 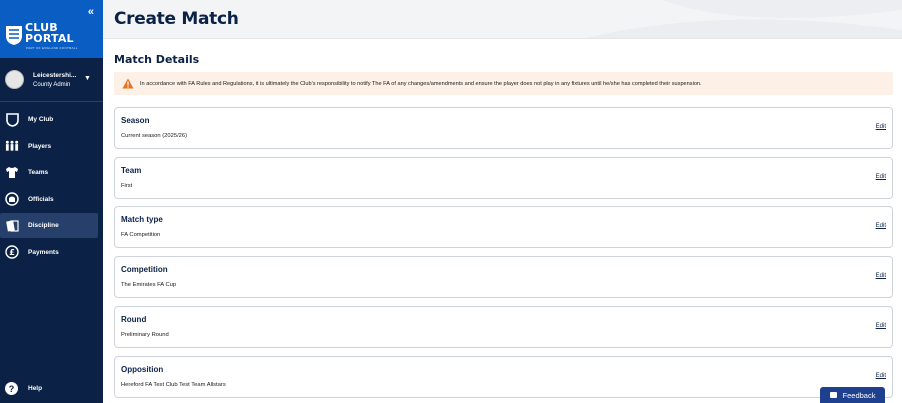 What do you see at coordinates (144, 269) in the screenshot?
I see `field-title: Competition` at bounding box center [144, 269].